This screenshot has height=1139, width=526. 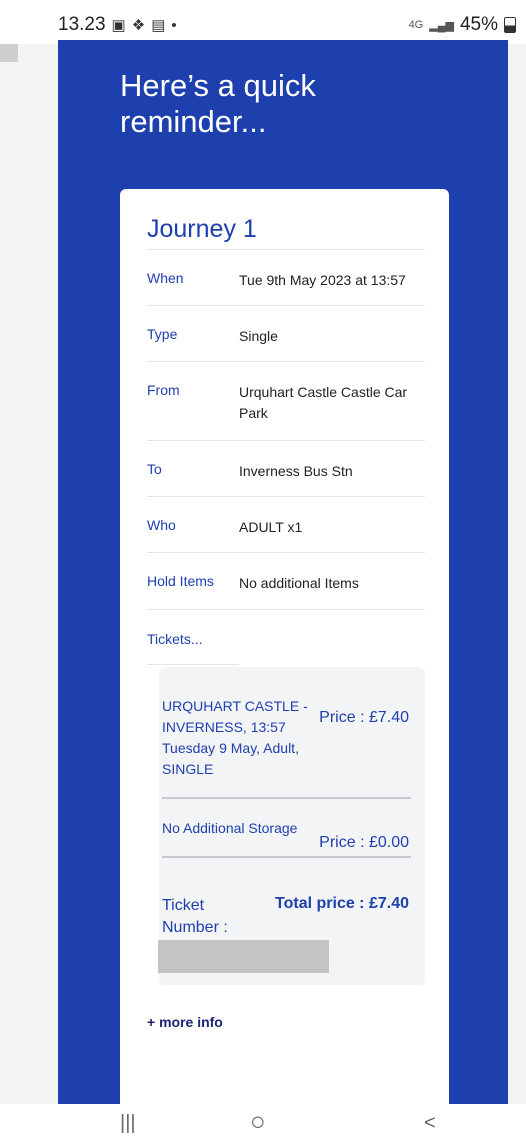 I want to click on back-button: <, so click(x=430, y=1123).